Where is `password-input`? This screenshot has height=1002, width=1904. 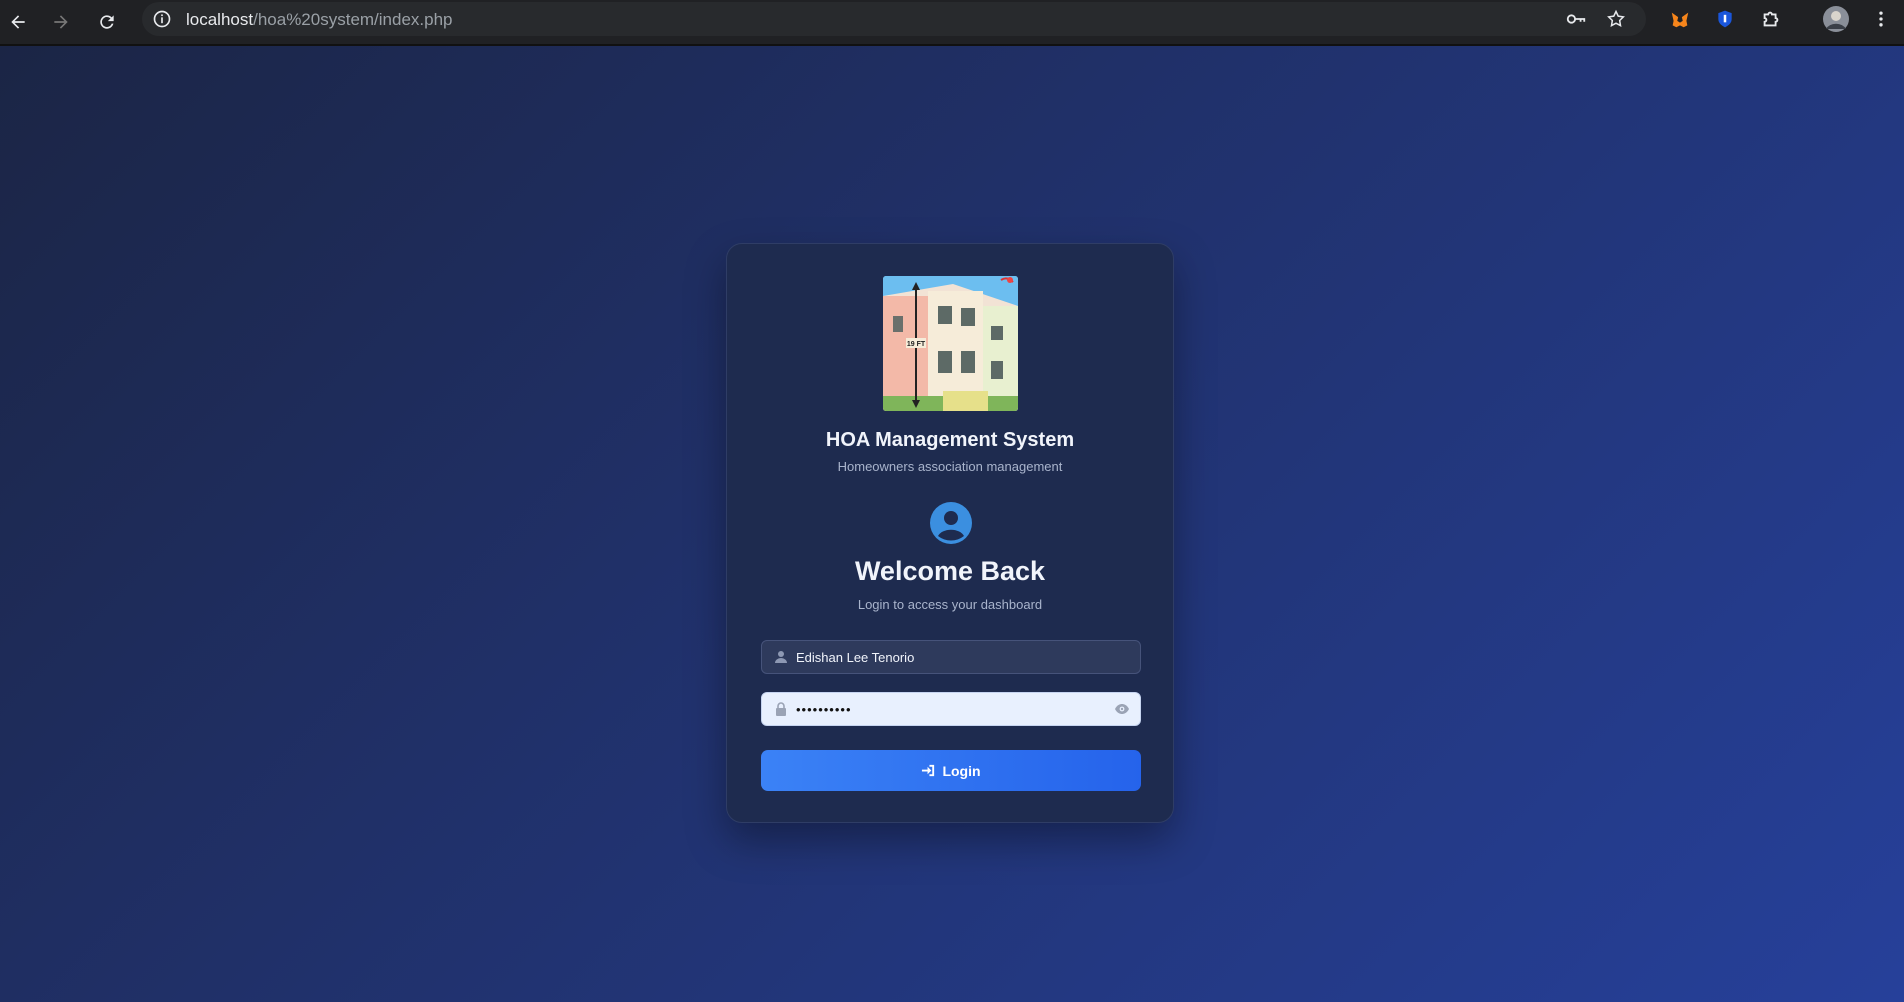 password-input is located at coordinates (951, 709).